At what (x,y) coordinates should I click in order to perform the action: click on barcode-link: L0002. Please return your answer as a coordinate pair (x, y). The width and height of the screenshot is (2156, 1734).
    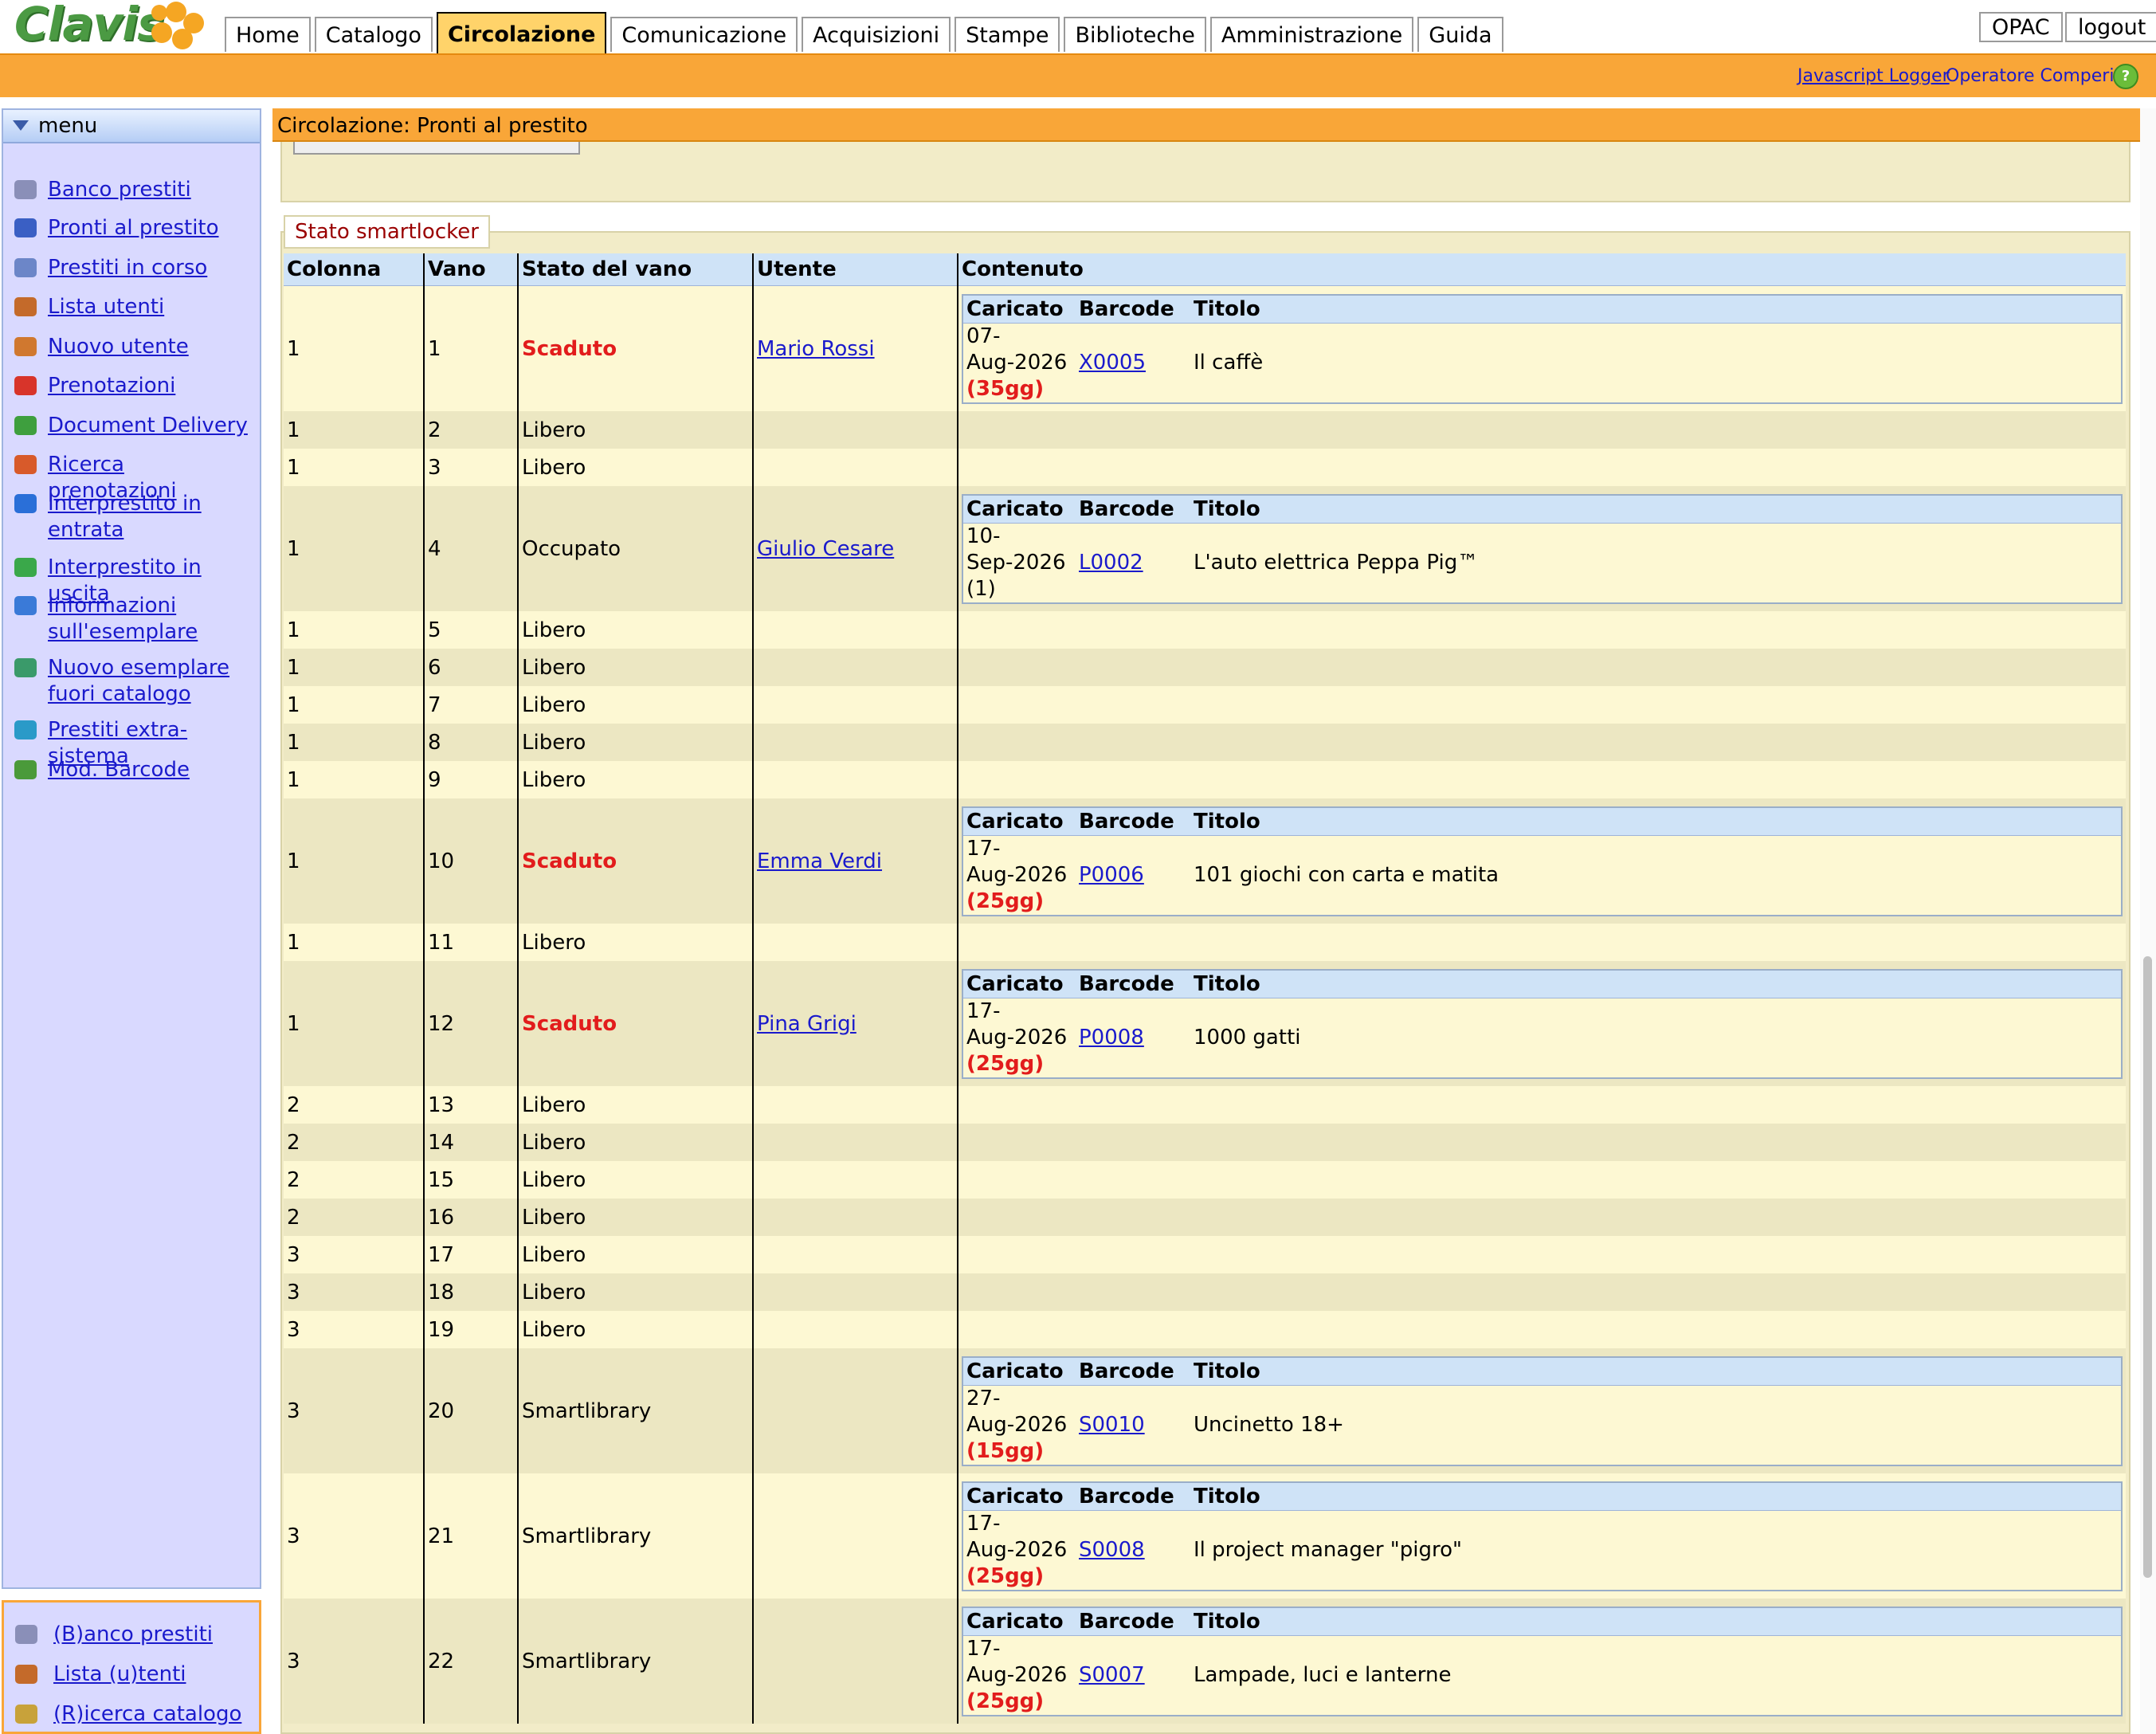
    Looking at the image, I should click on (1111, 563).